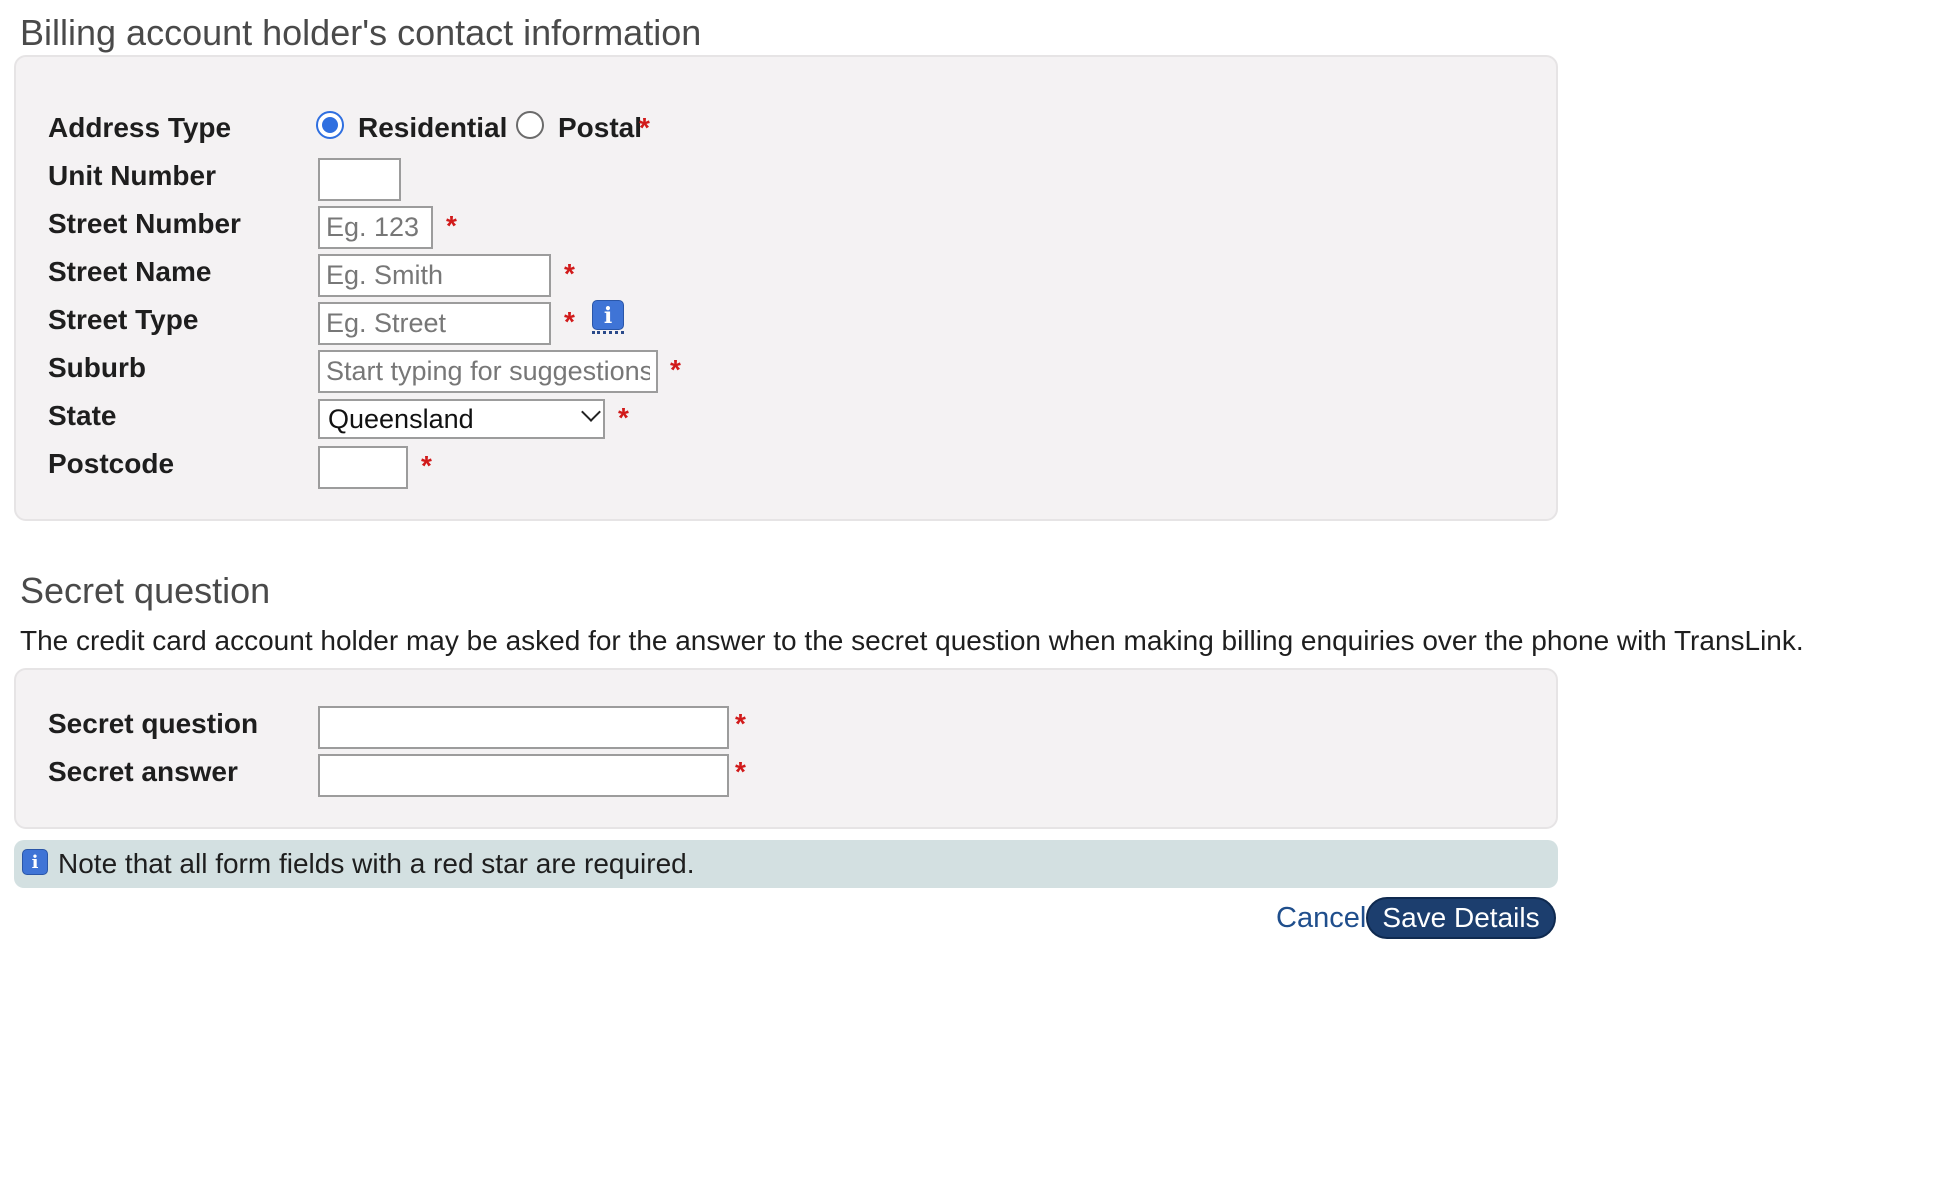  I want to click on secret-answer-label: Secret answer, so click(143, 771).